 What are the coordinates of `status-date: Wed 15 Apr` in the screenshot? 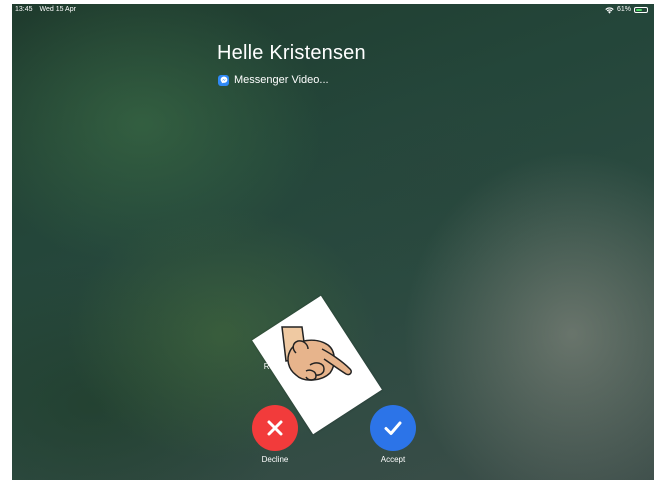 It's located at (57, 9).